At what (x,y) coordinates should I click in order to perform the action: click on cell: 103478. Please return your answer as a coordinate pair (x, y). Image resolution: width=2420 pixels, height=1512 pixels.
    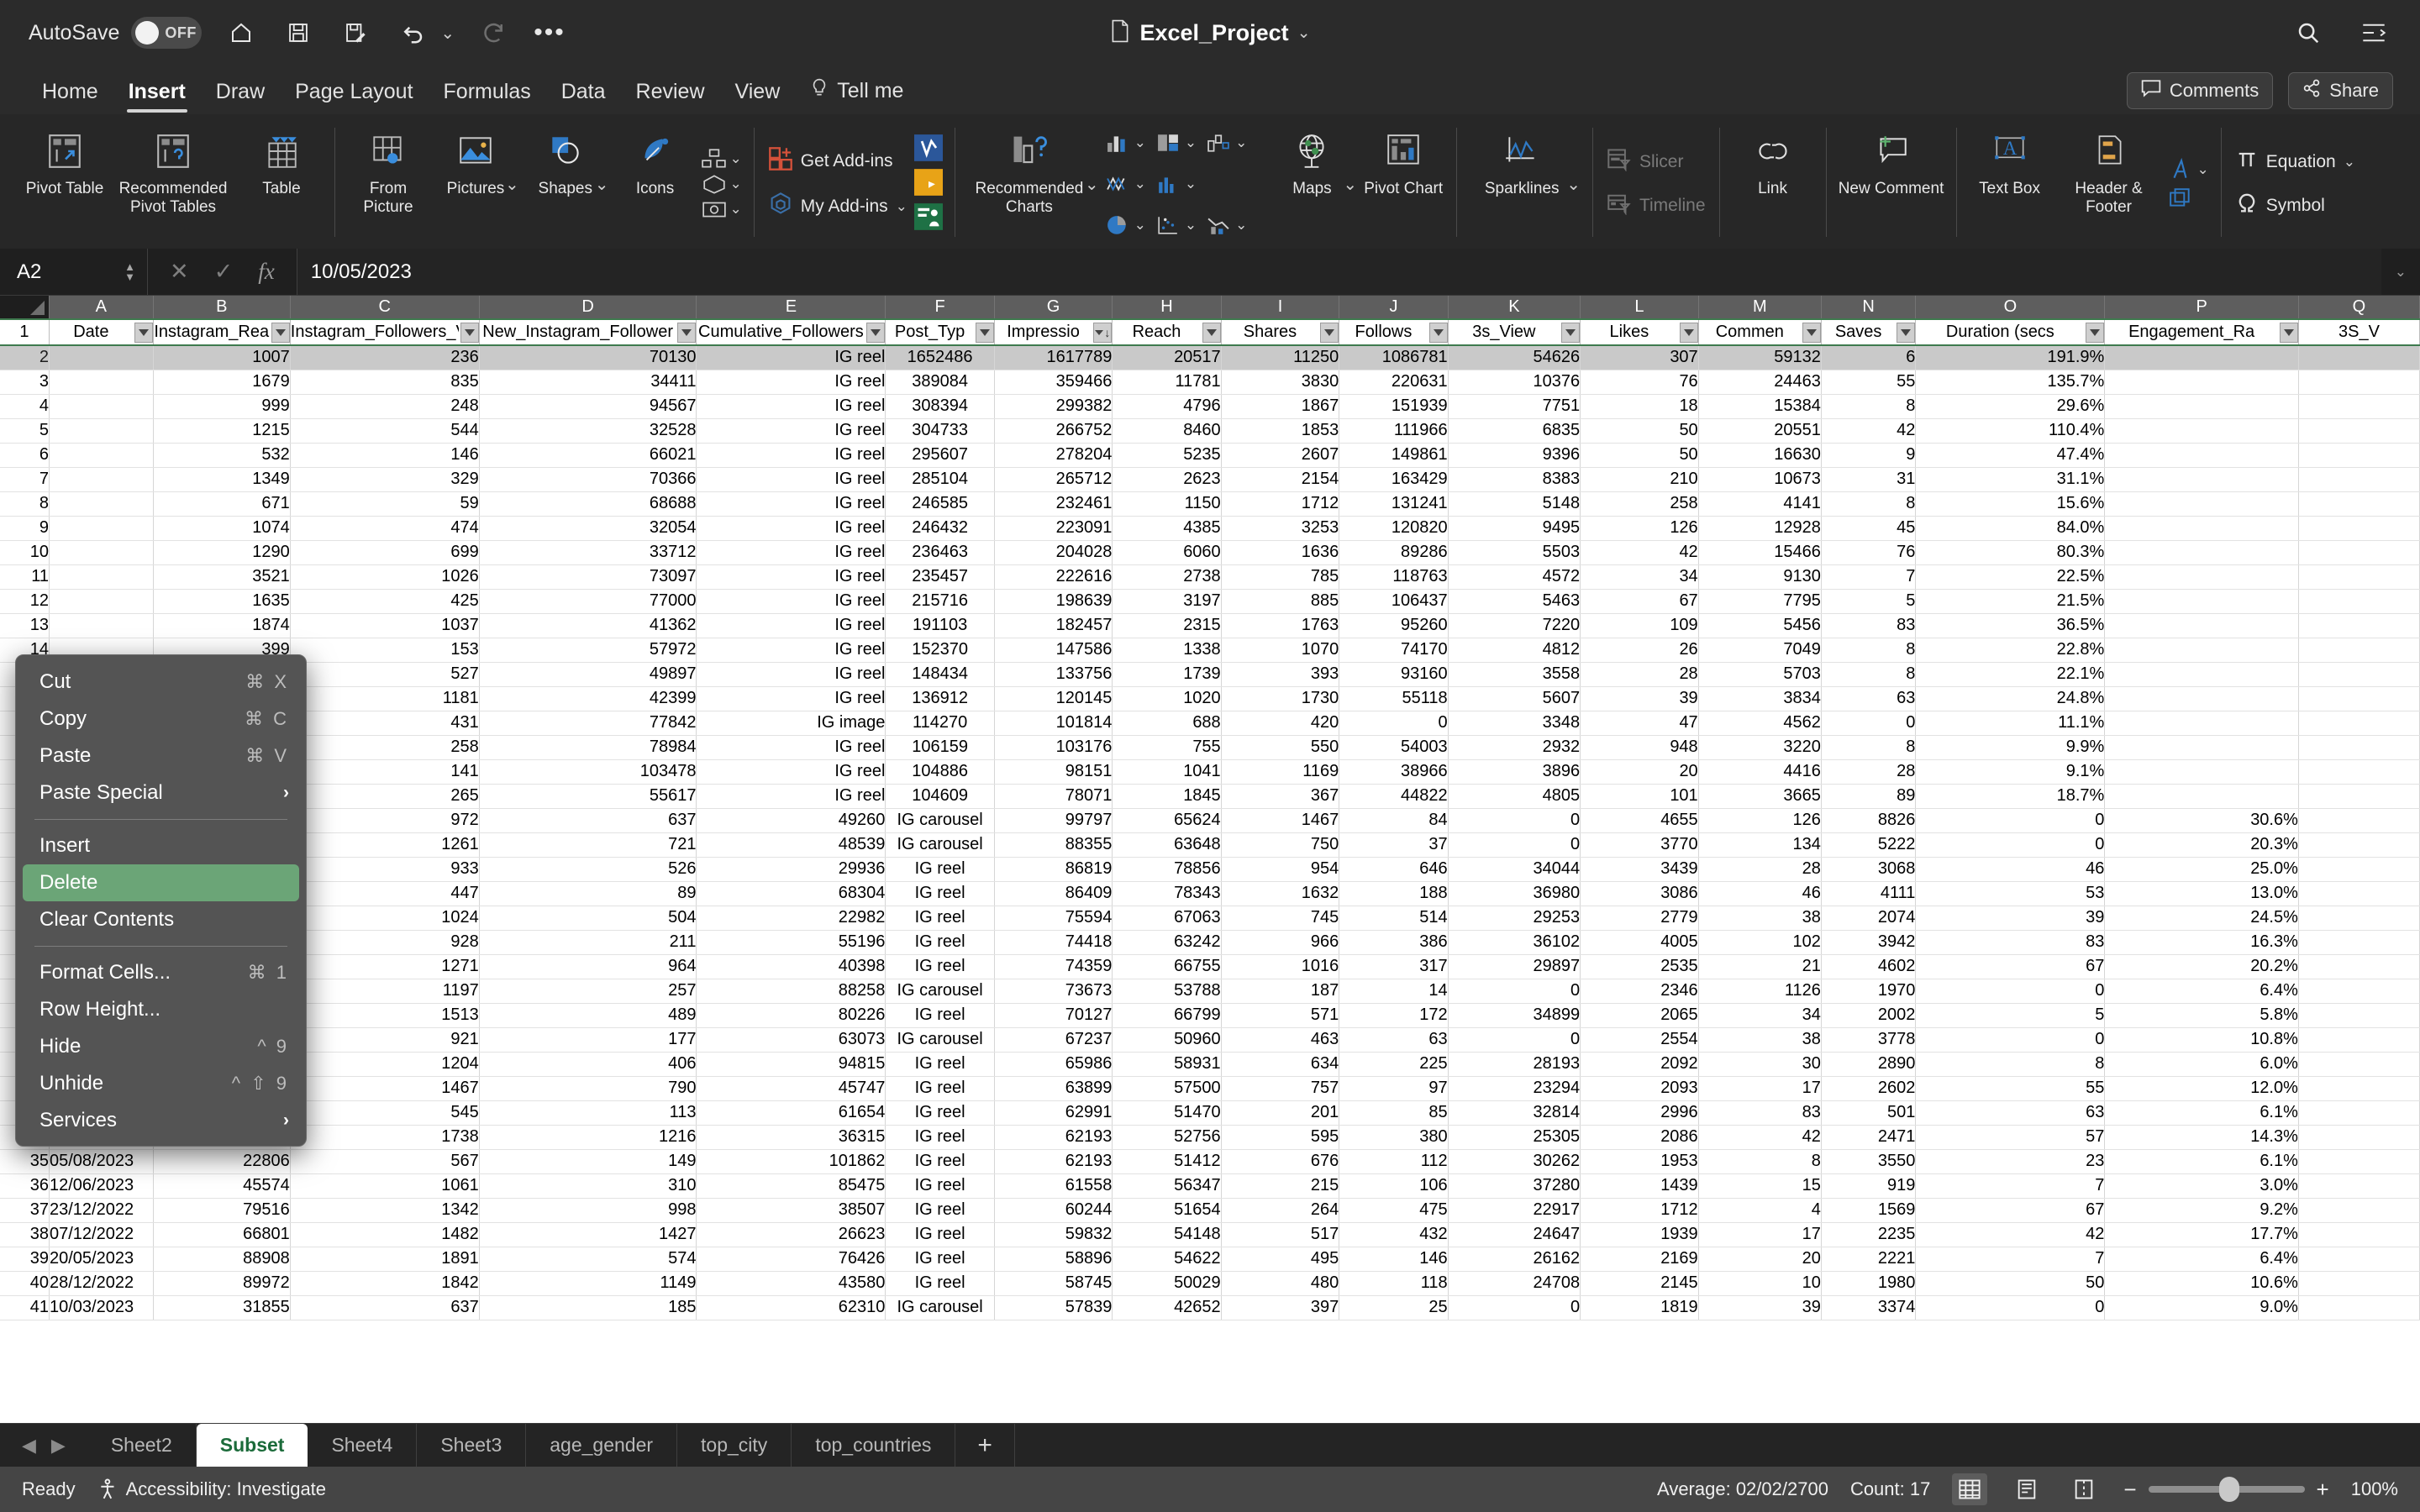
    Looking at the image, I should click on (588, 772).